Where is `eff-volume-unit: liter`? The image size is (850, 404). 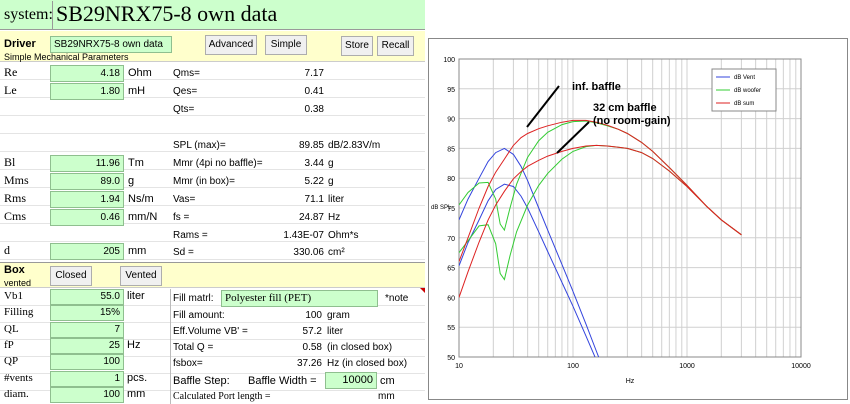 eff-volume-unit: liter is located at coordinates (335, 331).